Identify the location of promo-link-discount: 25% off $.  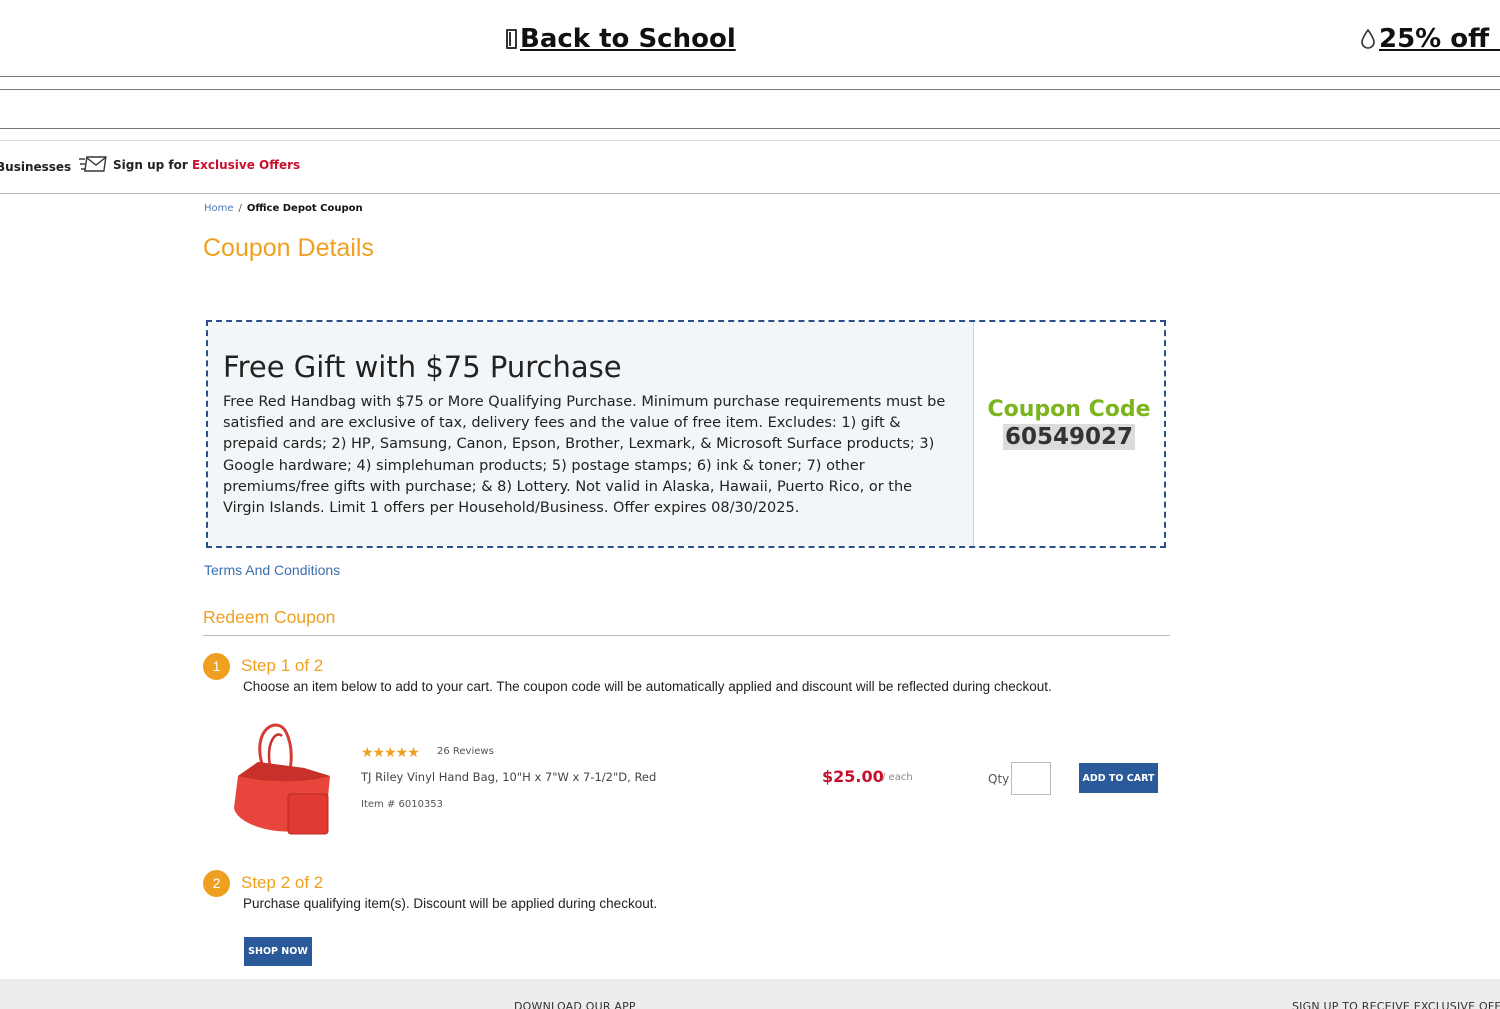
(1430, 39).